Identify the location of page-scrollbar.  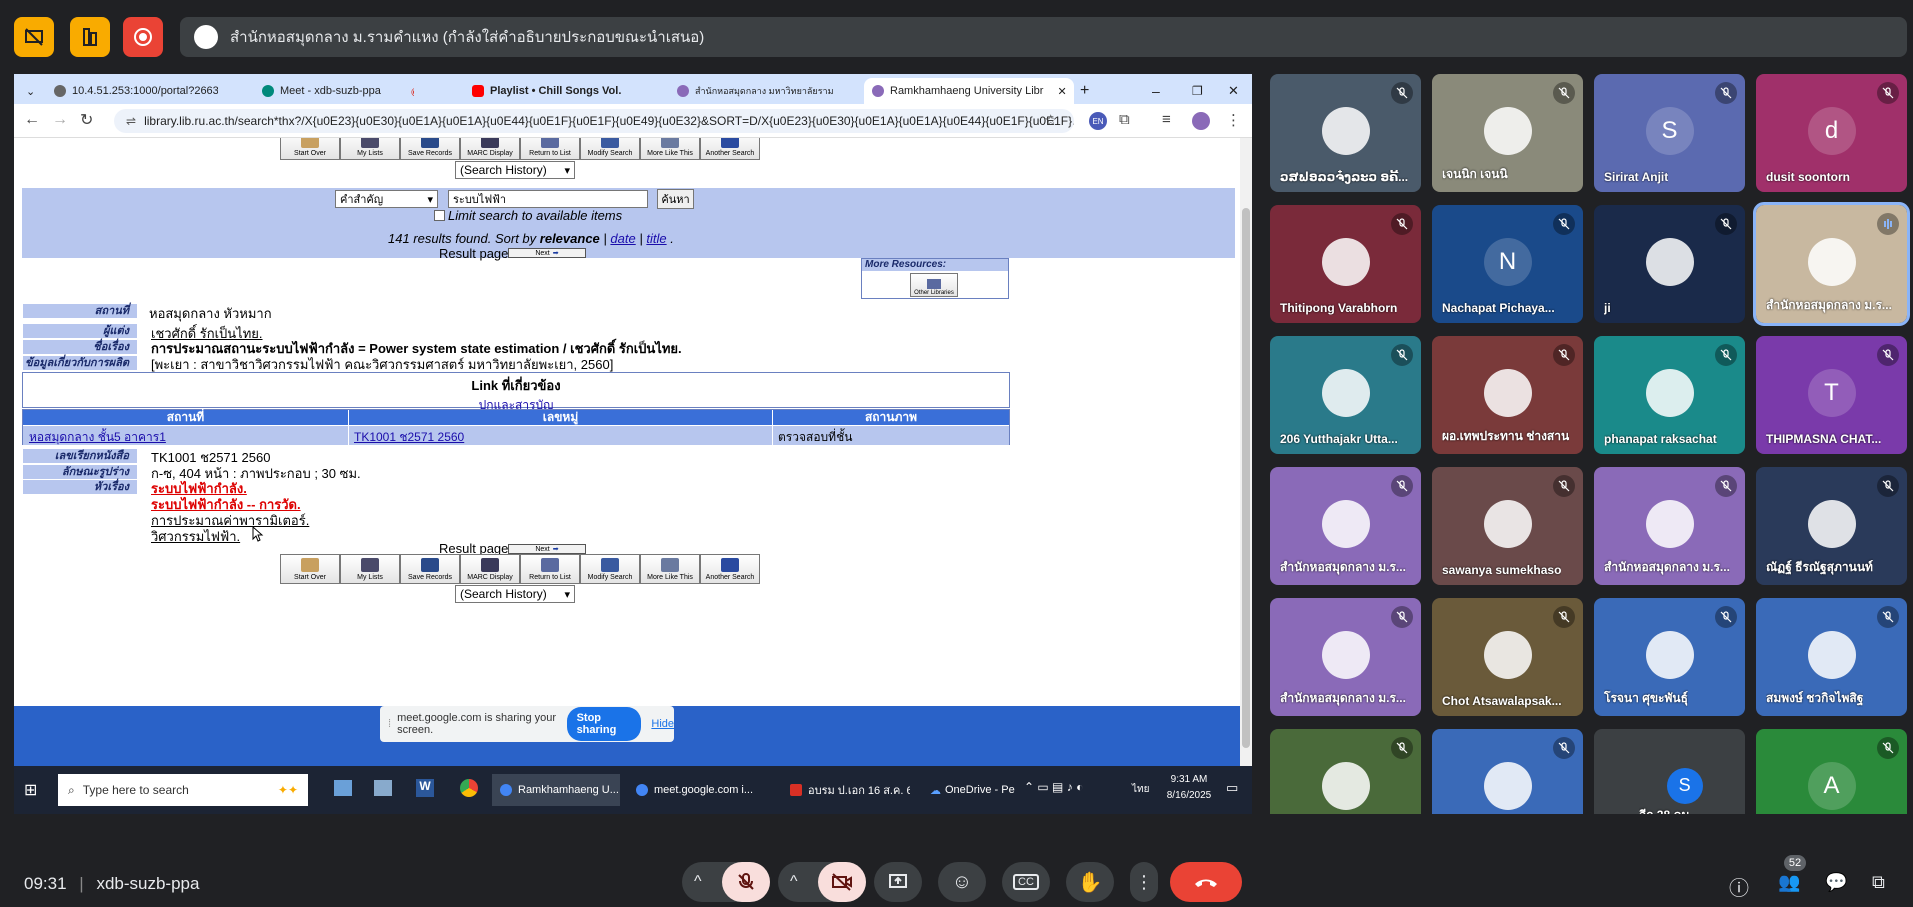
(1246, 452).